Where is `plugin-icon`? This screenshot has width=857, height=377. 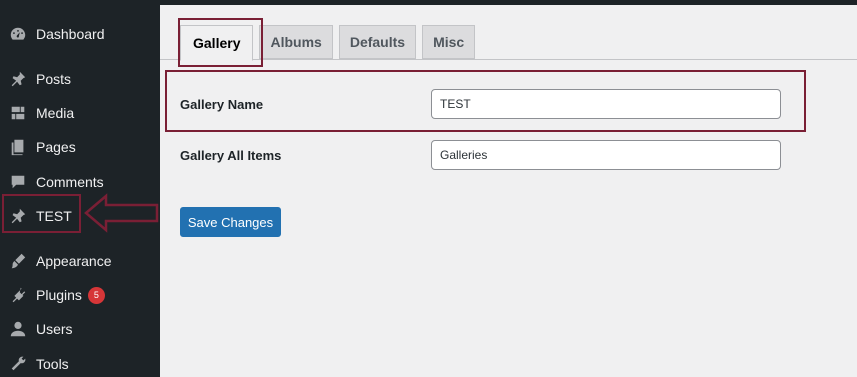 plugin-icon is located at coordinates (18, 295).